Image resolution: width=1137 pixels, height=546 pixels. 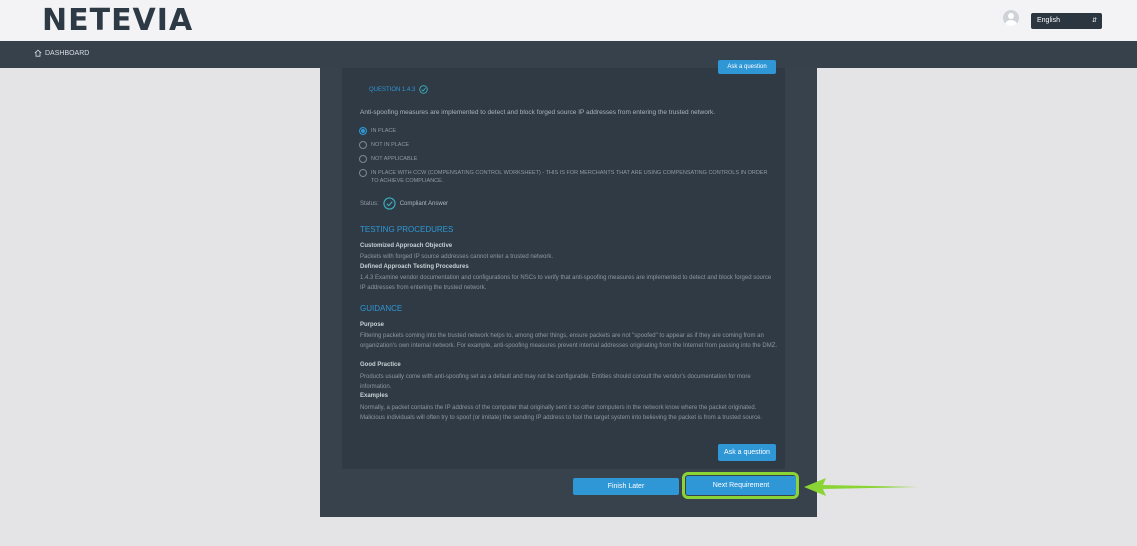 What do you see at coordinates (741, 485) in the screenshot?
I see `next-requirement-button: Next Requirement` at bounding box center [741, 485].